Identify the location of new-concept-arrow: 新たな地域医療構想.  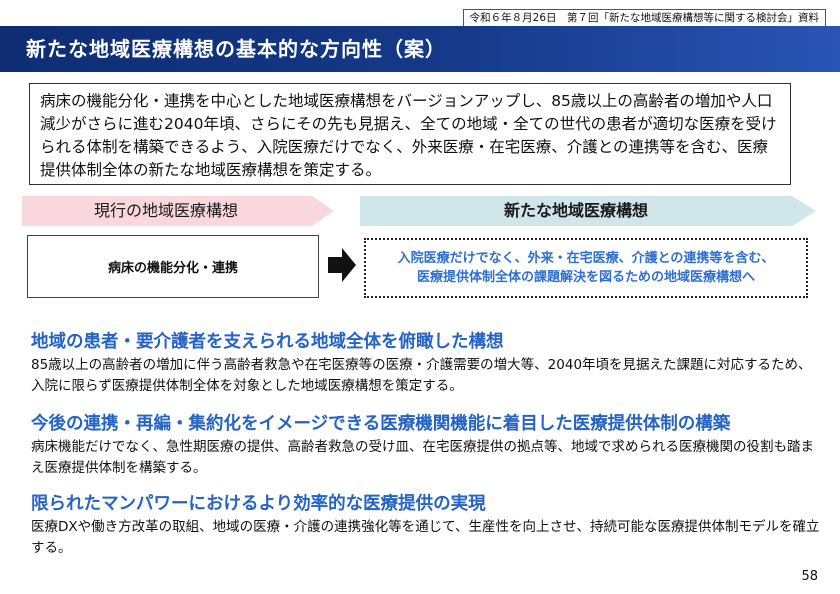
(588, 211).